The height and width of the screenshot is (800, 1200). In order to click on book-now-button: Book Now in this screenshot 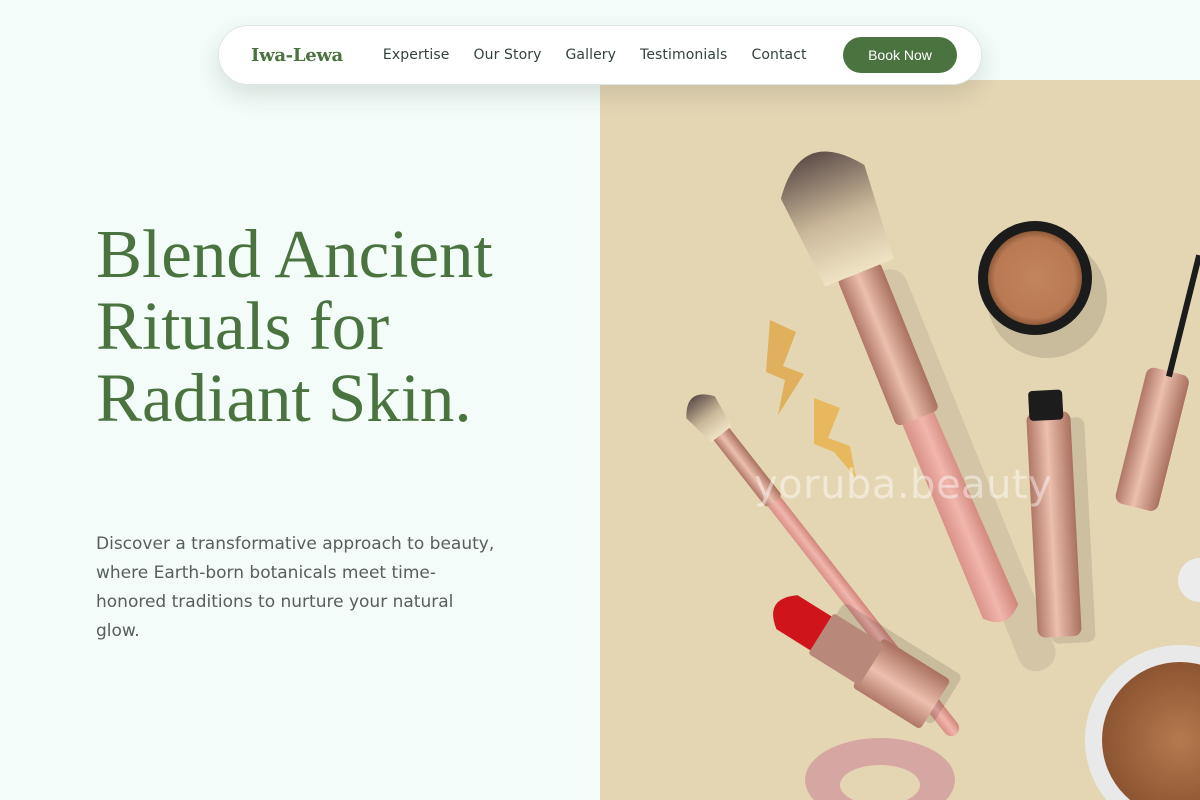, I will do `click(900, 55)`.